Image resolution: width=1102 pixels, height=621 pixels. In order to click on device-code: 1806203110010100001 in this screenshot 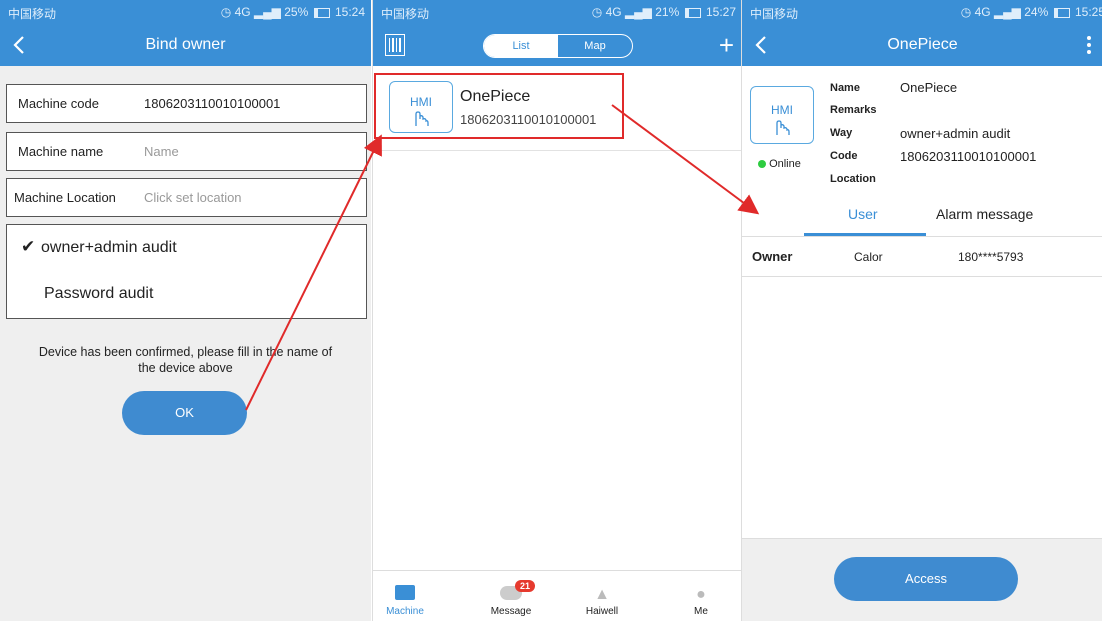, I will do `click(528, 119)`.